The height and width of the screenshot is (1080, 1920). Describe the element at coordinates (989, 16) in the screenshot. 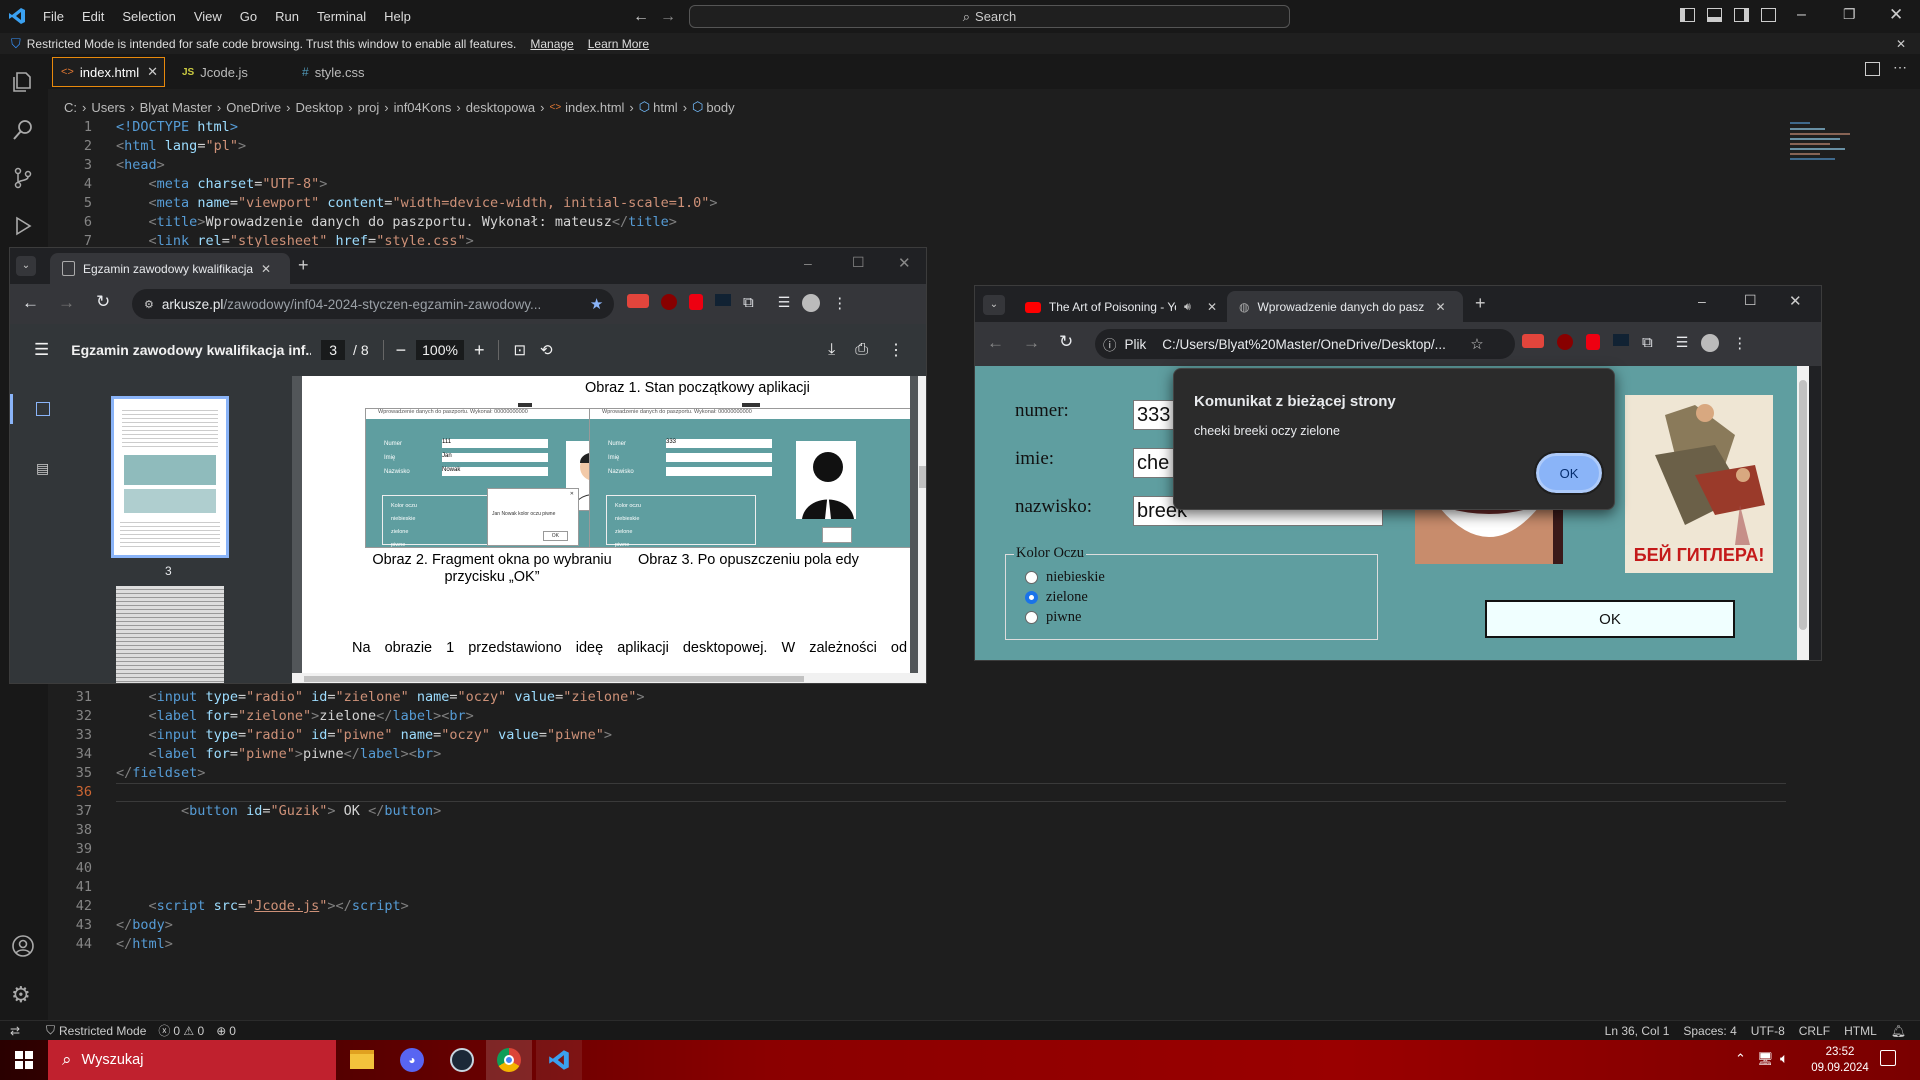

I see `command-center-search: ⌕ Search` at that location.